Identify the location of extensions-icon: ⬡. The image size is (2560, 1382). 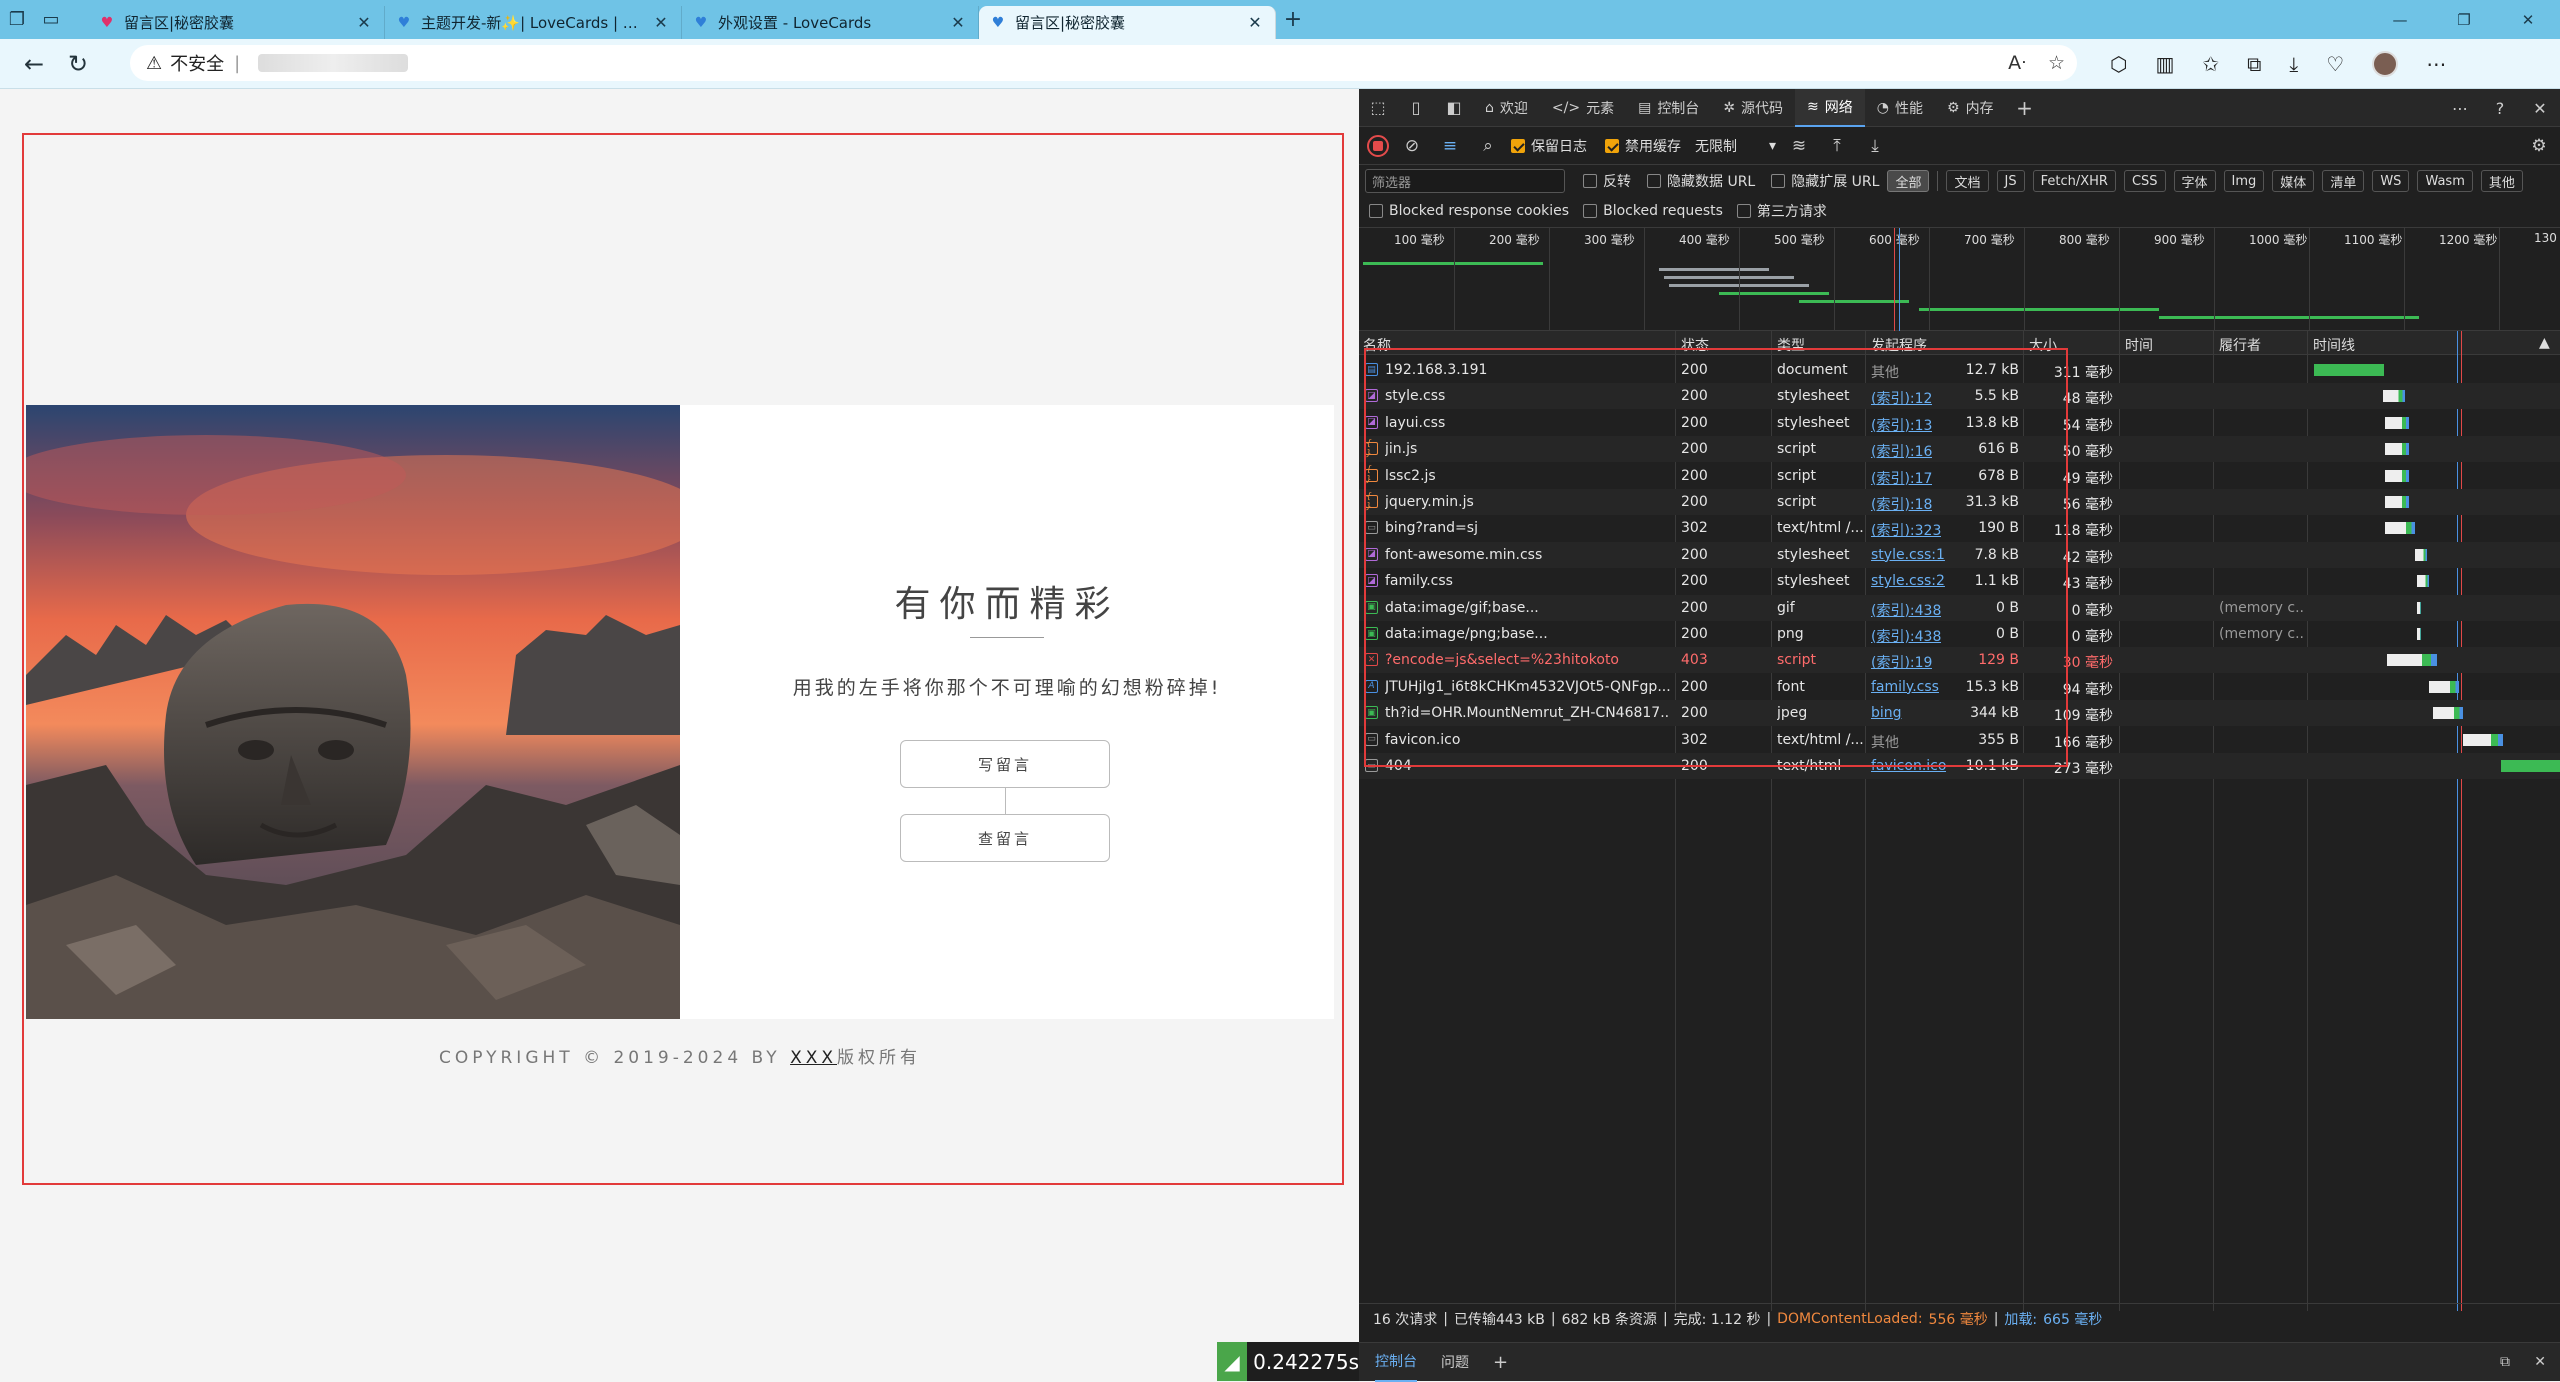
(2118, 64).